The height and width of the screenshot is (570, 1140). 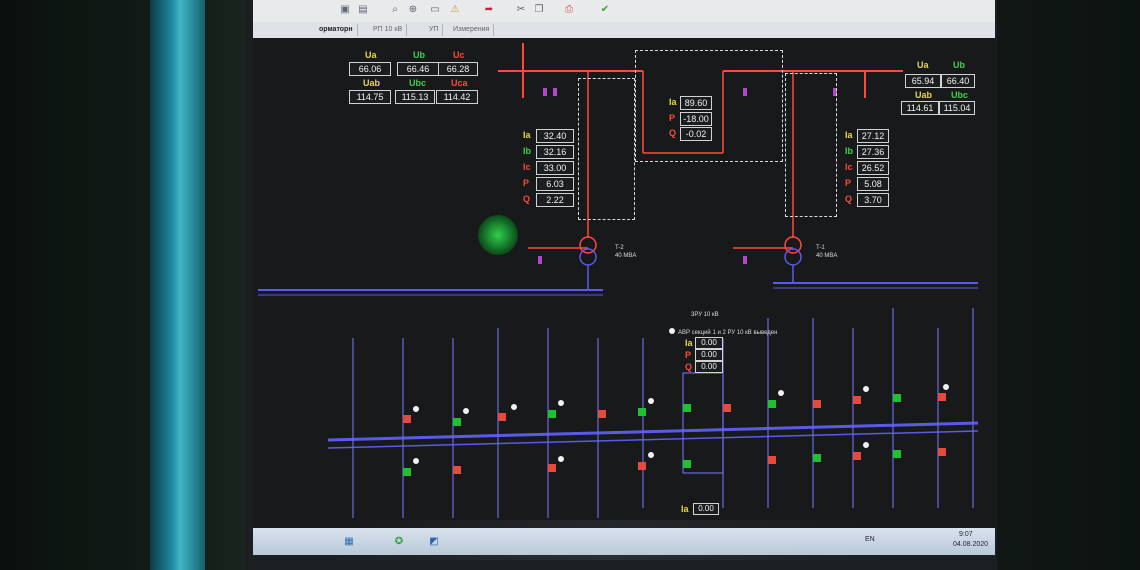 I want to click on center-p-label: P, so click(x=672, y=118).